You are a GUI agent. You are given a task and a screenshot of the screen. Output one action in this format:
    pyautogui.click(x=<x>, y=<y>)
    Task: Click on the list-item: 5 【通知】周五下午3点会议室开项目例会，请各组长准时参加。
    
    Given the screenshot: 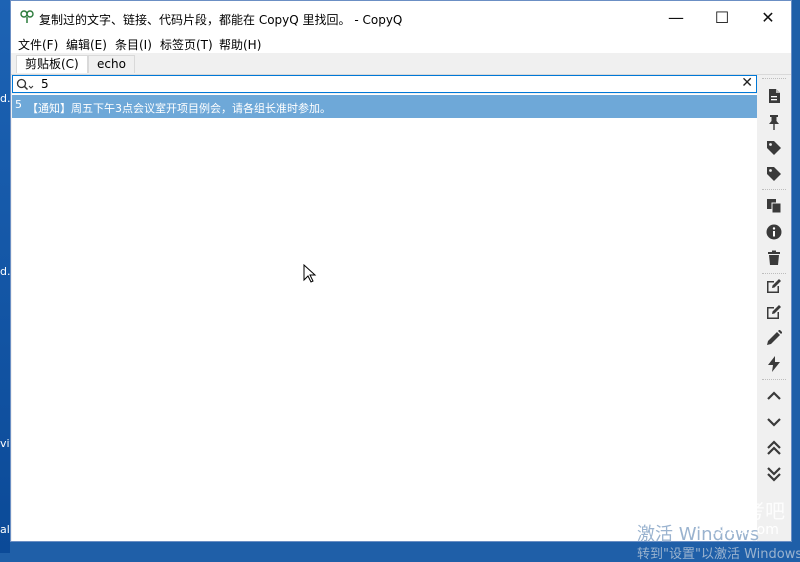 What is the action you would take?
    pyautogui.click(x=384, y=106)
    